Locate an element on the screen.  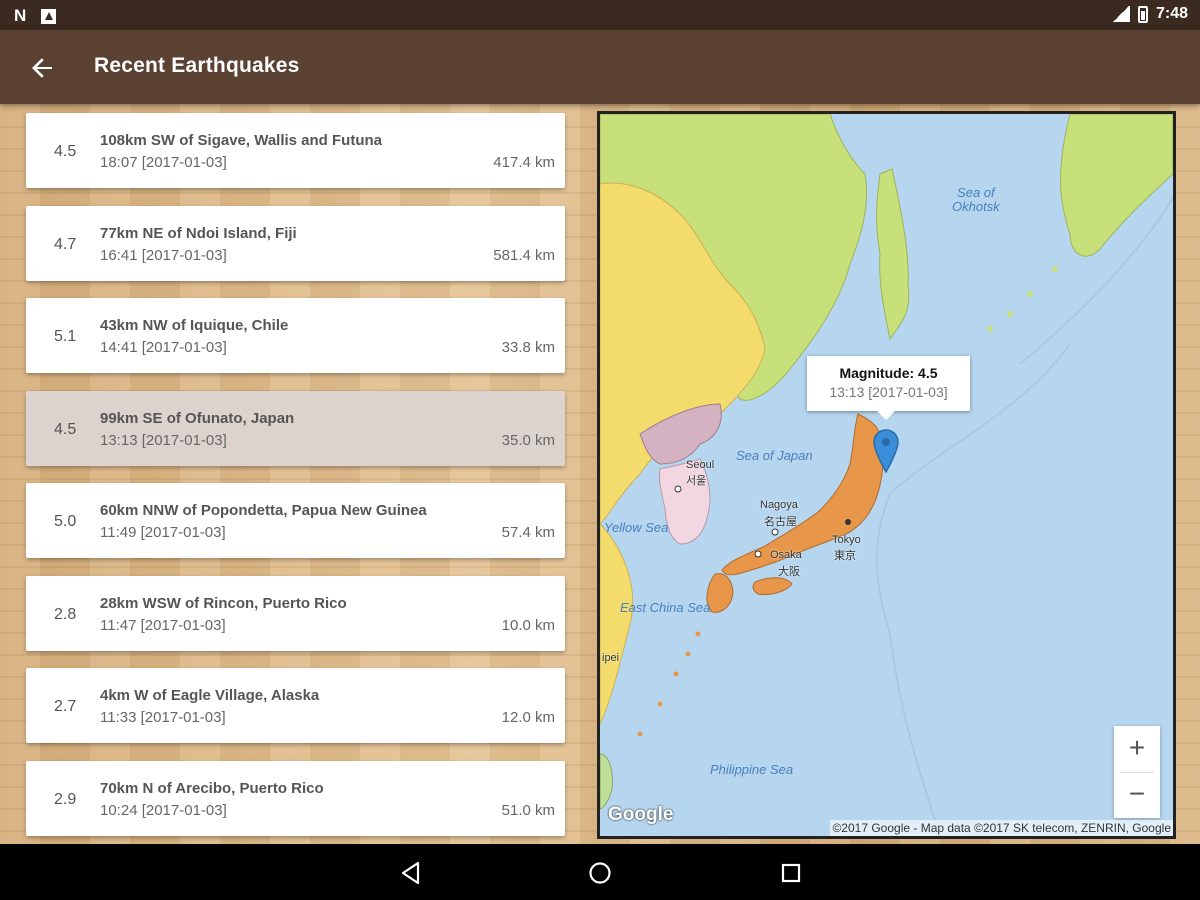
earthquake-distance: 12.0 km is located at coordinates (528, 717).